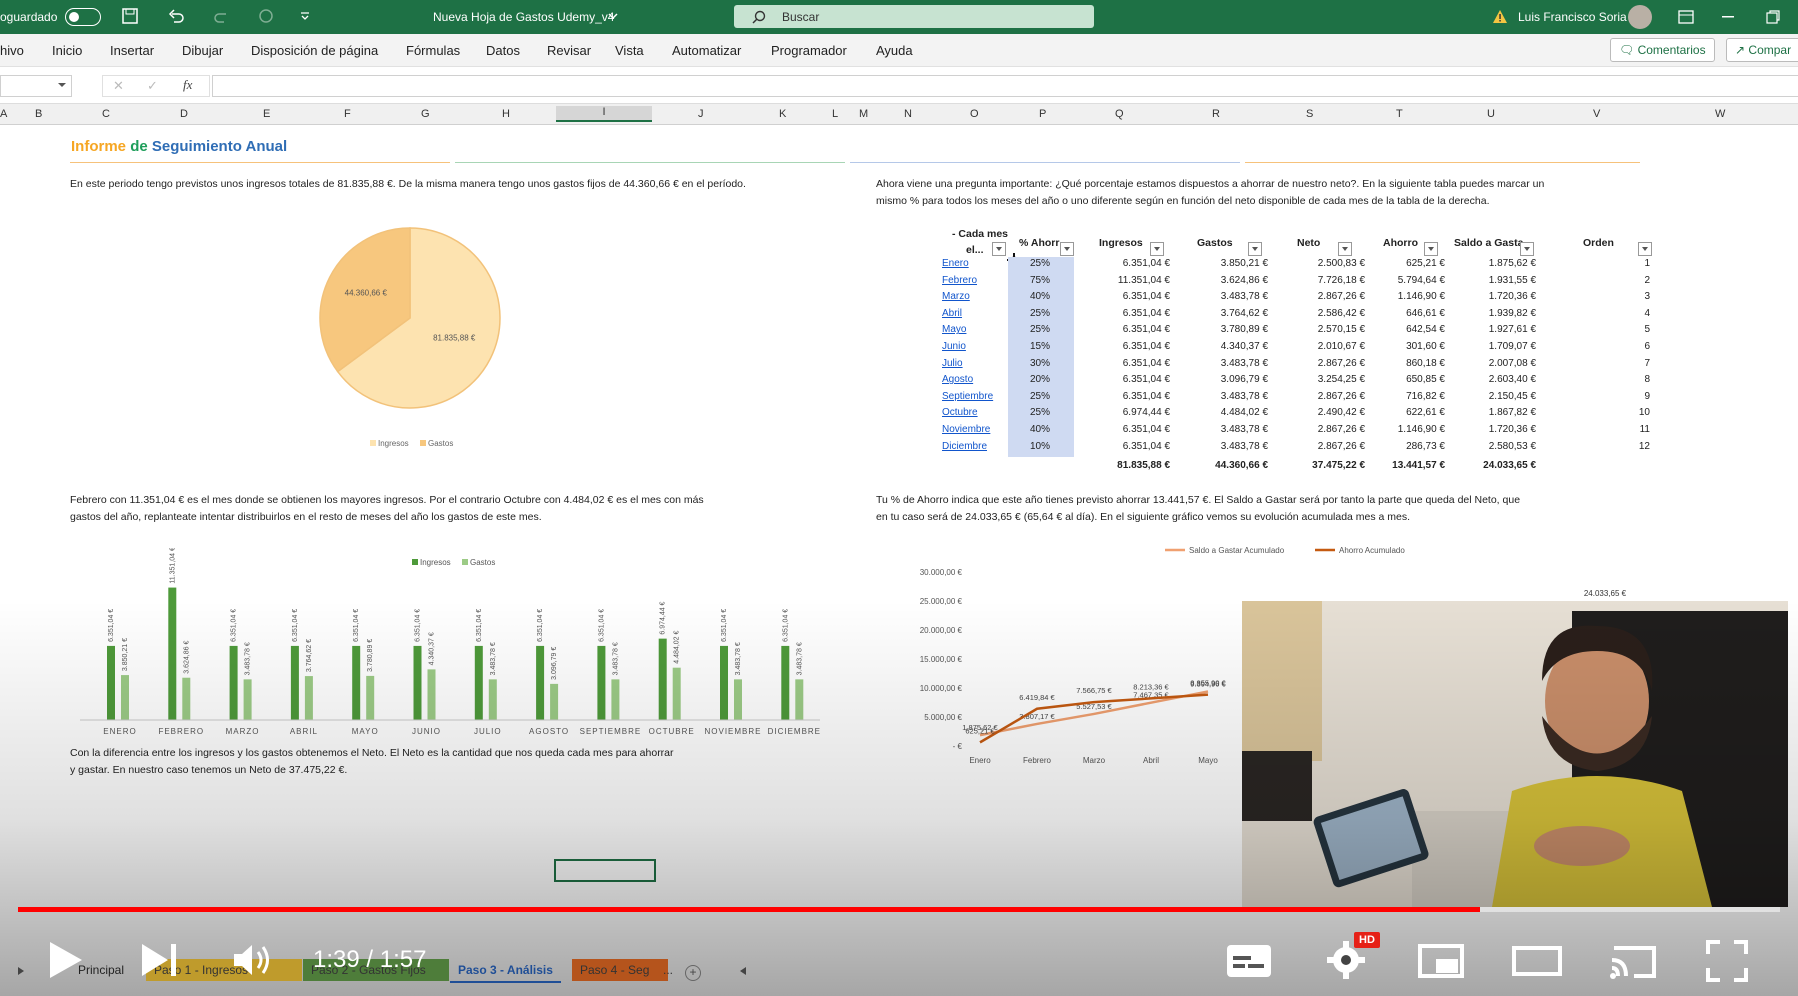 This screenshot has width=1798, height=996. What do you see at coordinates (152, 86) in the screenshot?
I see `enter-icon: ✓` at bounding box center [152, 86].